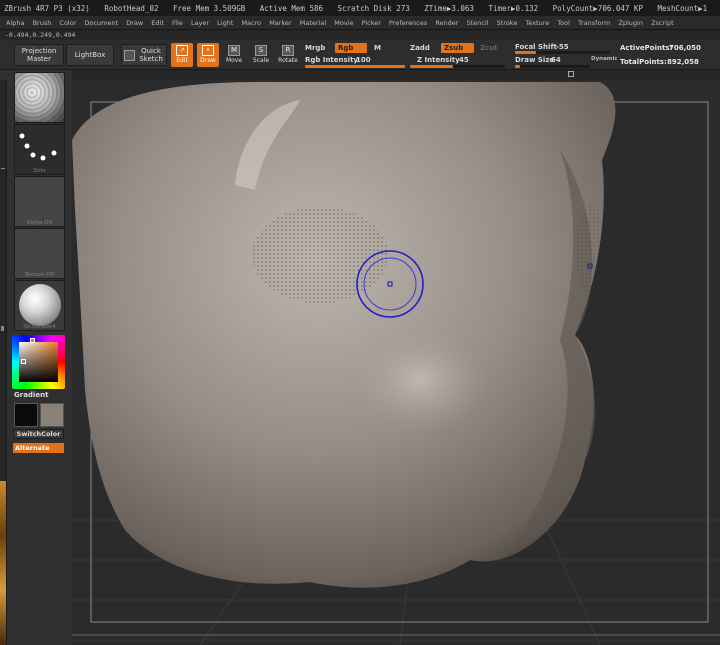  I want to click on rgb-button: Rgb, so click(351, 48).